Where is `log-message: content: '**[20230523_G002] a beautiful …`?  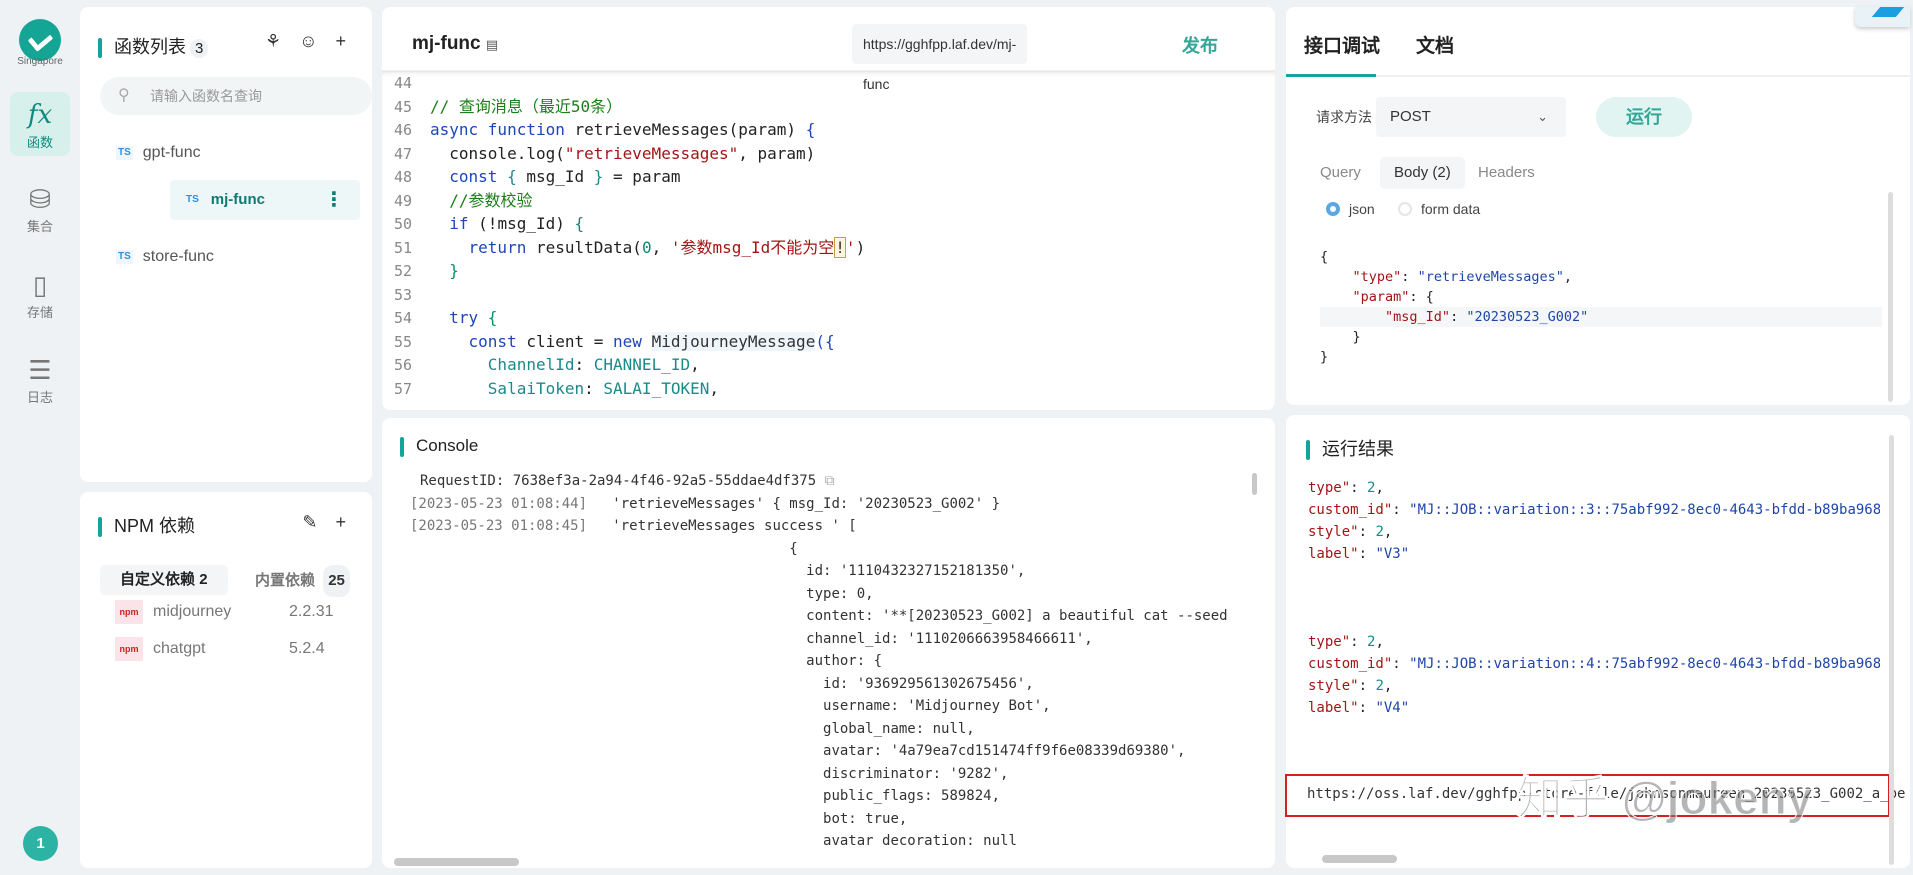 log-message: content: '**[20230523_G002] a beautiful … is located at coordinates (1017, 616).